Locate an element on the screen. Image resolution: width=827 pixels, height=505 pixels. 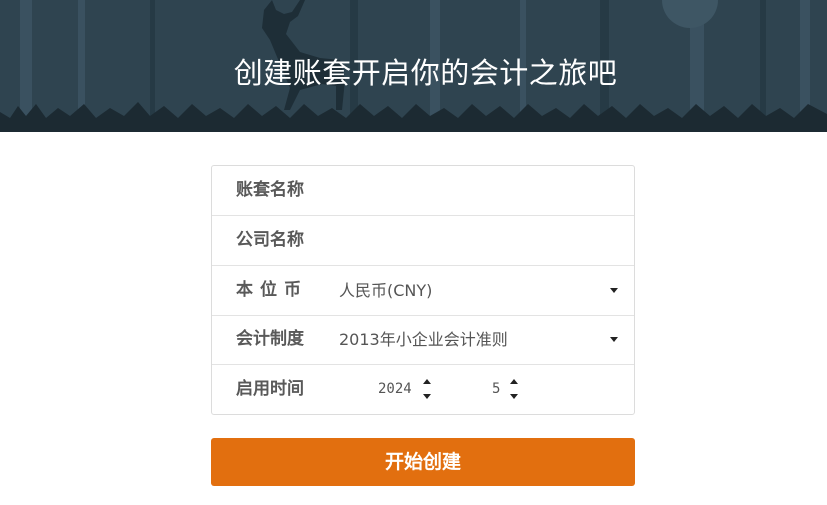
account-name-row: 账套名称 is located at coordinates (423, 191).